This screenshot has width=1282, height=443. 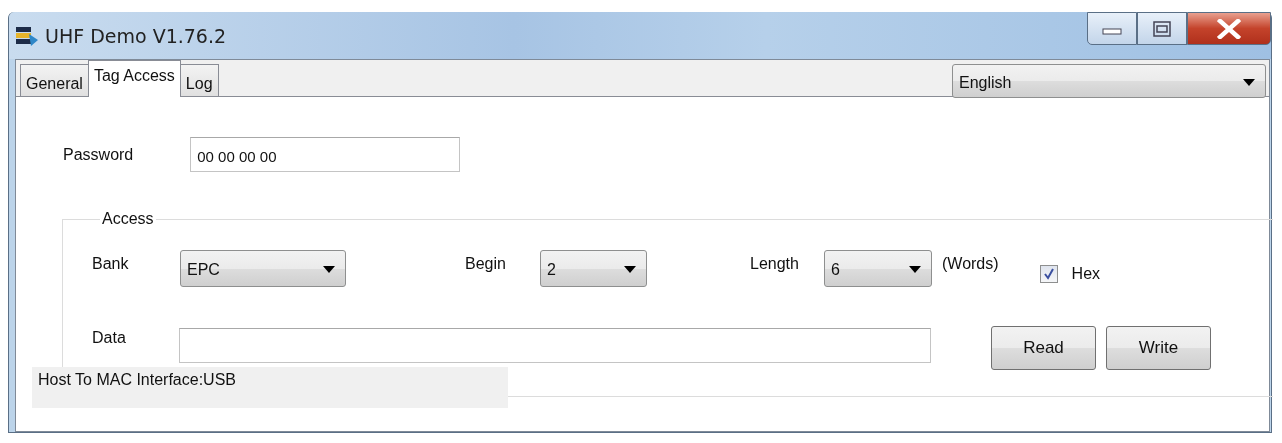 What do you see at coordinates (109, 338) in the screenshot?
I see `data-label: Data` at bounding box center [109, 338].